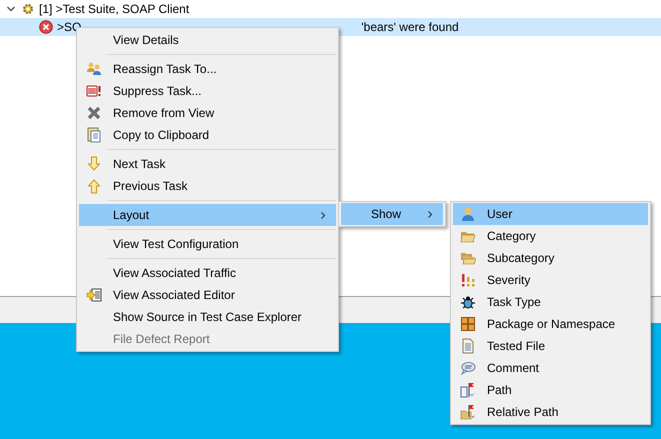 The height and width of the screenshot is (439, 661). What do you see at coordinates (207, 215) in the screenshot?
I see `menu-item: Layout` at bounding box center [207, 215].